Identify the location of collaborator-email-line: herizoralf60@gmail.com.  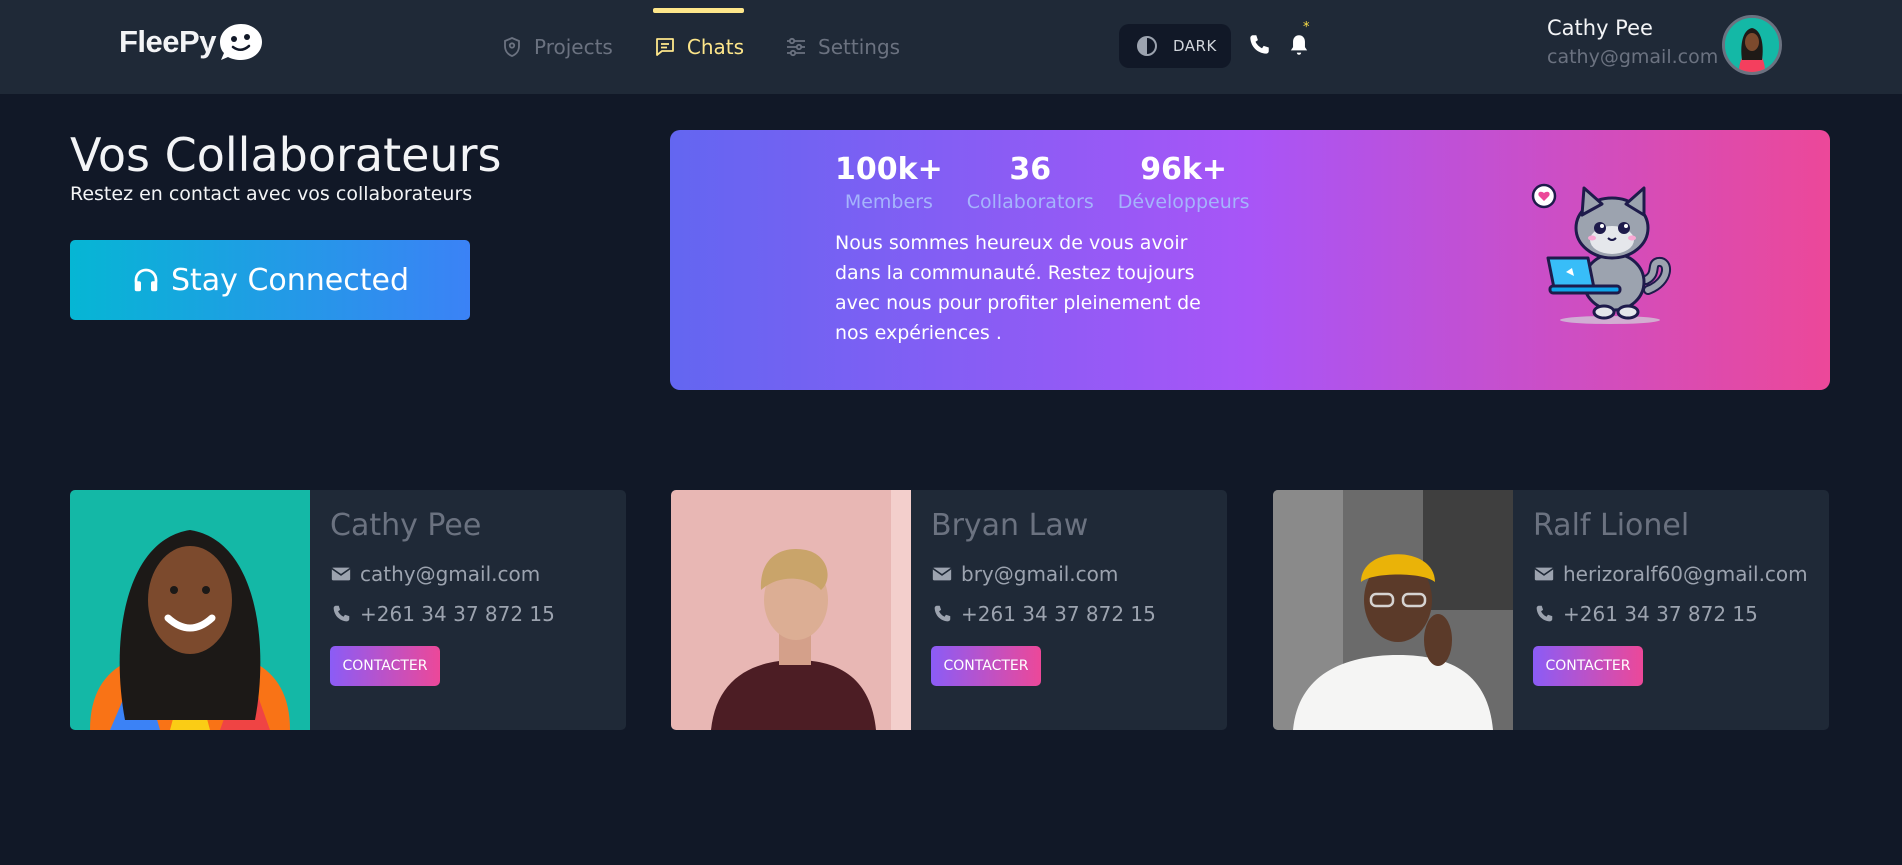
(1670, 574).